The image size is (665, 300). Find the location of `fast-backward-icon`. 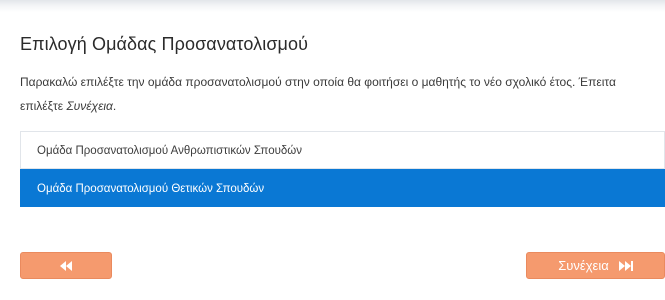

fast-backward-icon is located at coordinates (66, 265).